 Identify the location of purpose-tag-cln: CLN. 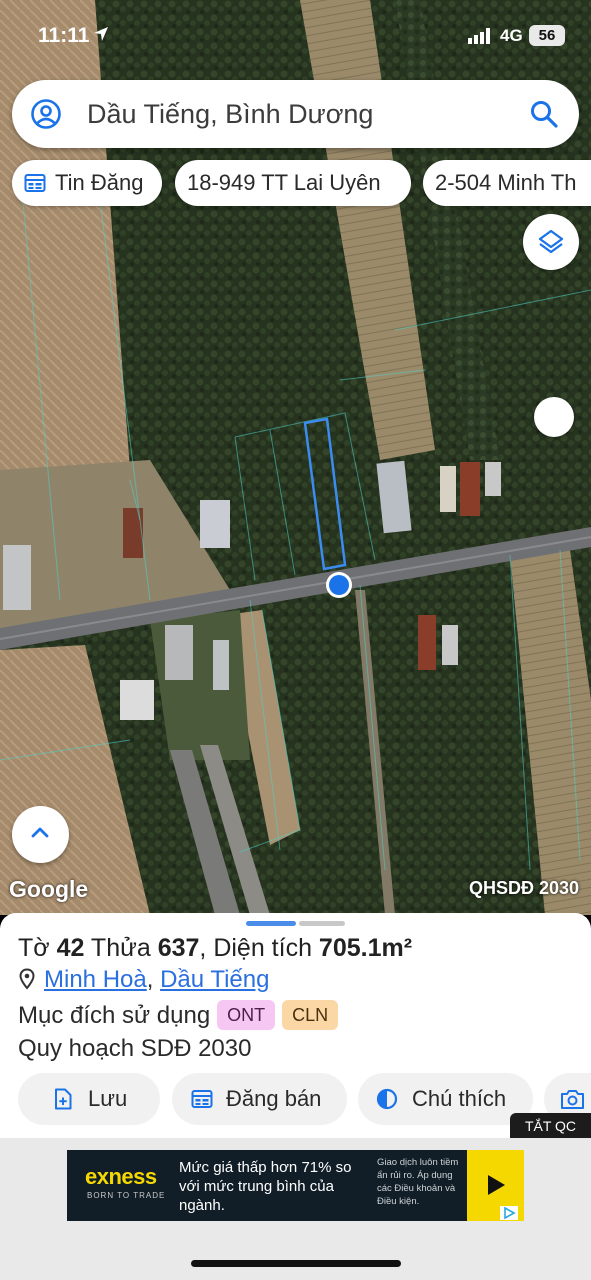
(310, 1015).